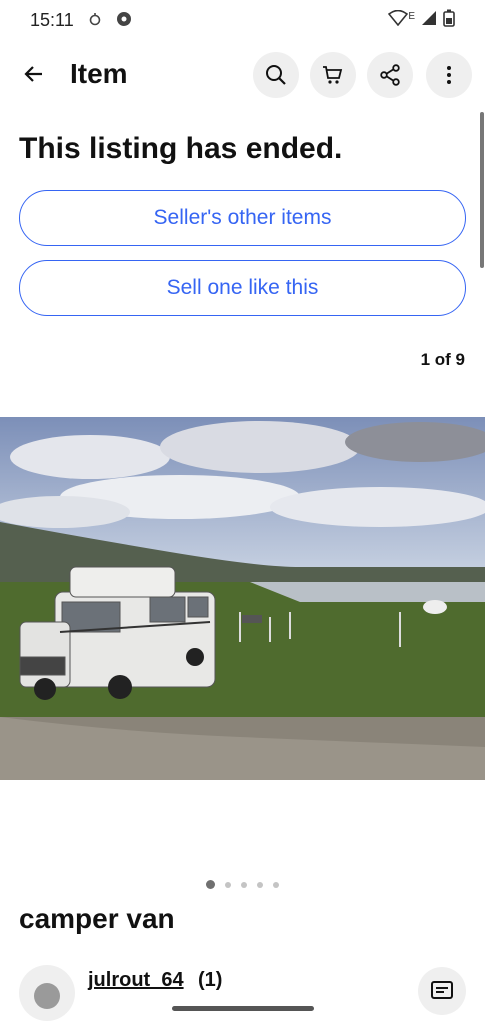 This screenshot has height=1023, width=485. Describe the element at coordinates (398, 20) in the screenshot. I see `wifi-icon` at that location.